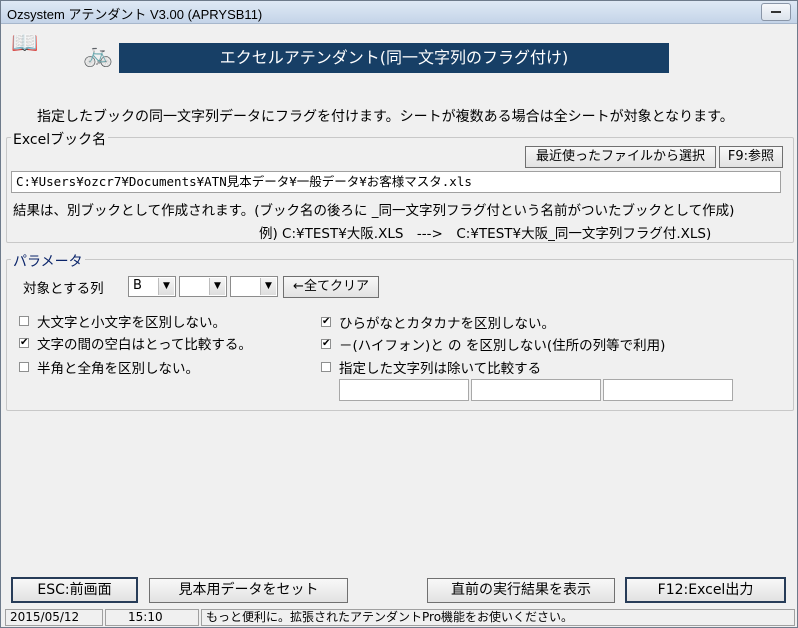 The image size is (798, 628). What do you see at coordinates (98, 54) in the screenshot?
I see `bicycle-icon: 🚲` at bounding box center [98, 54].